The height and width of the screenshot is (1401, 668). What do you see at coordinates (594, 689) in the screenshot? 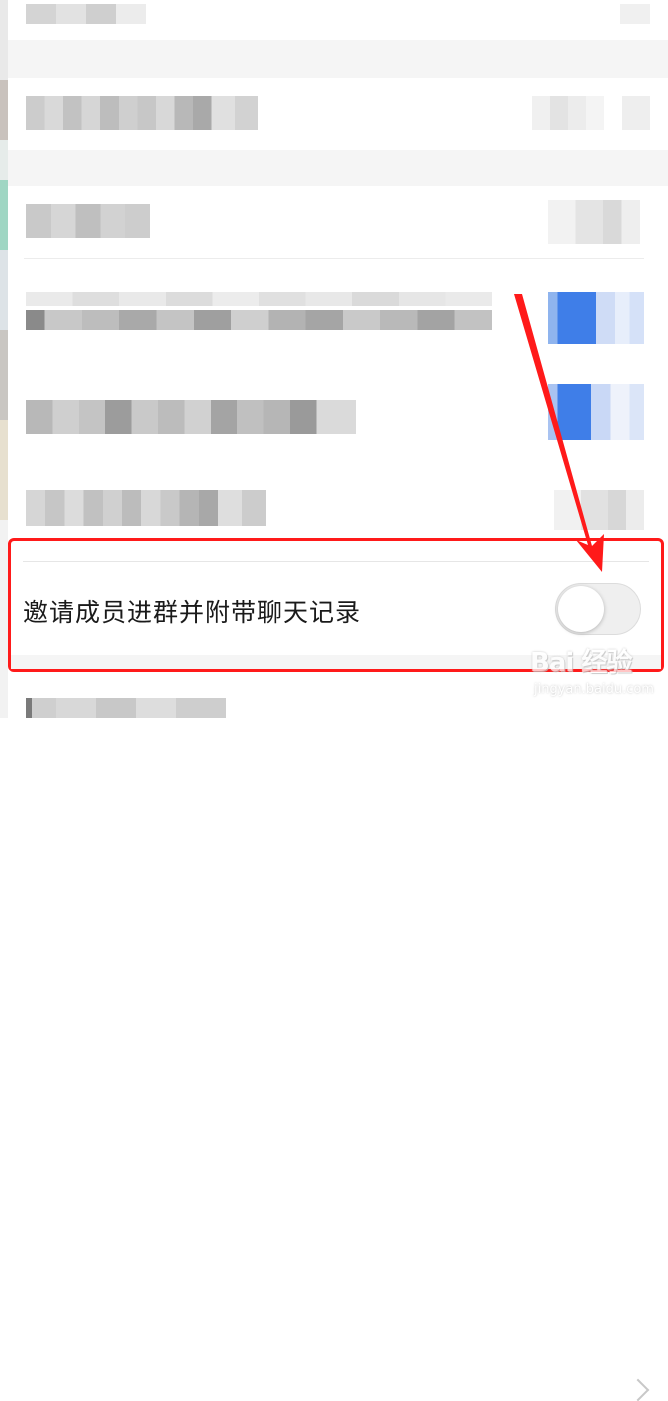
I see `watermark-url: jingyan.baidu.com` at bounding box center [594, 689].